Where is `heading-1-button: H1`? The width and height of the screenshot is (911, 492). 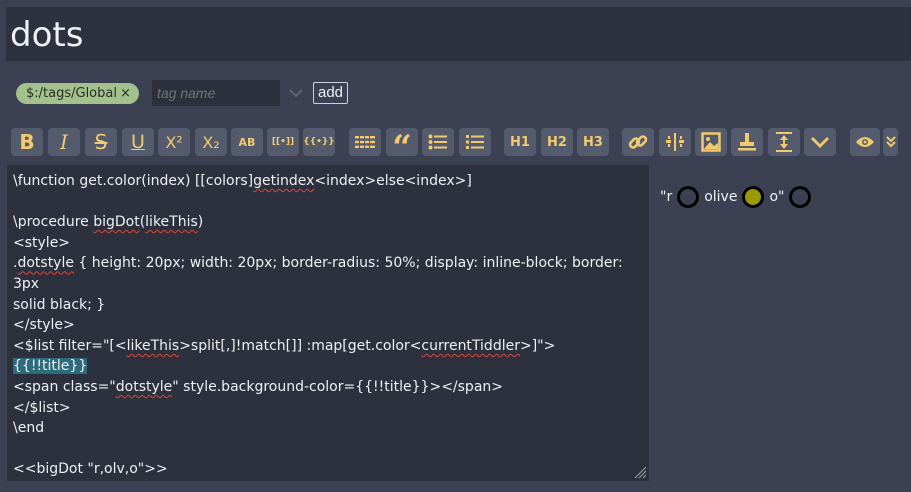 heading-1-button: H1 is located at coordinates (520, 142).